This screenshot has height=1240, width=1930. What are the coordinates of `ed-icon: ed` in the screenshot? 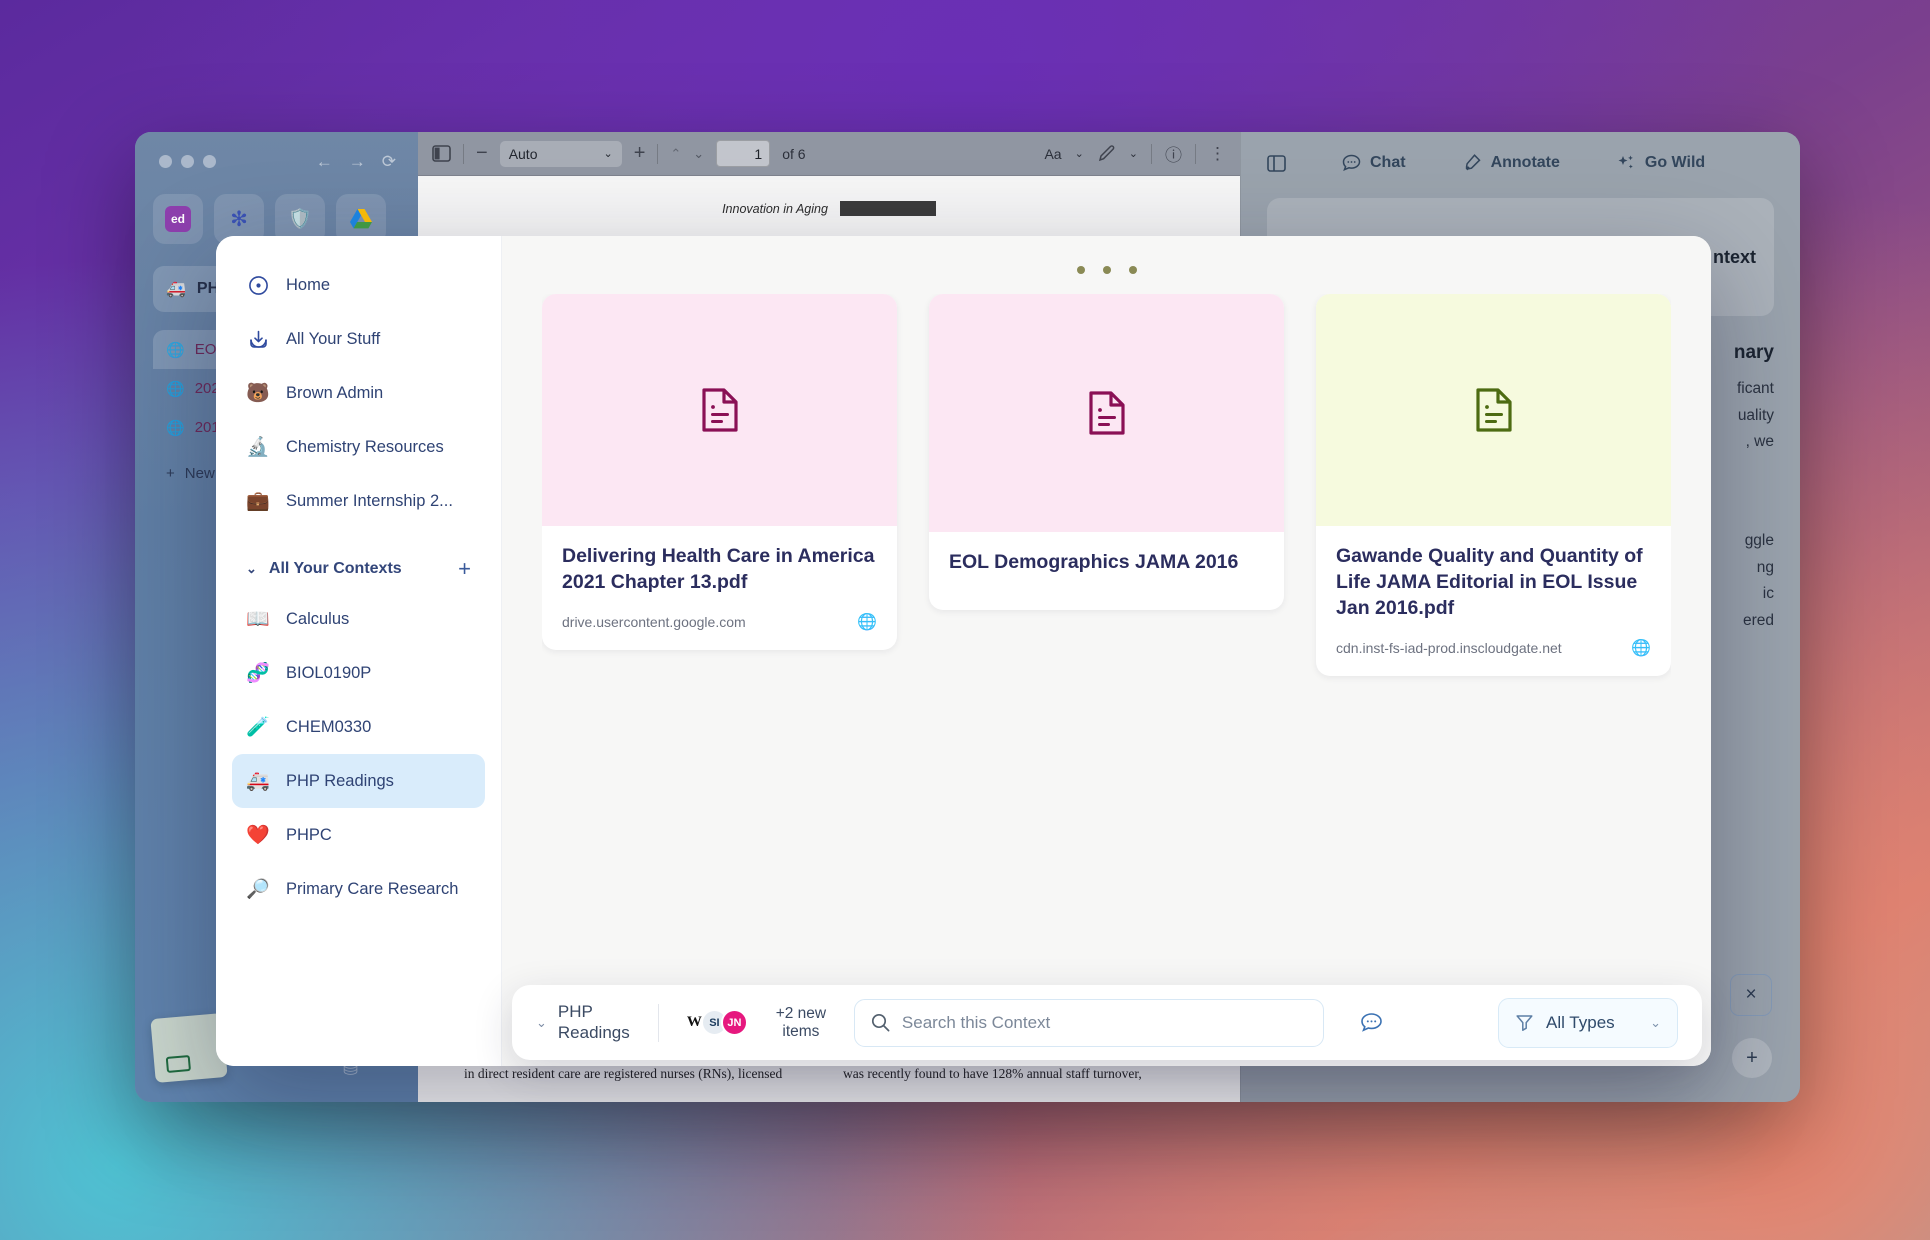 It's located at (178, 219).